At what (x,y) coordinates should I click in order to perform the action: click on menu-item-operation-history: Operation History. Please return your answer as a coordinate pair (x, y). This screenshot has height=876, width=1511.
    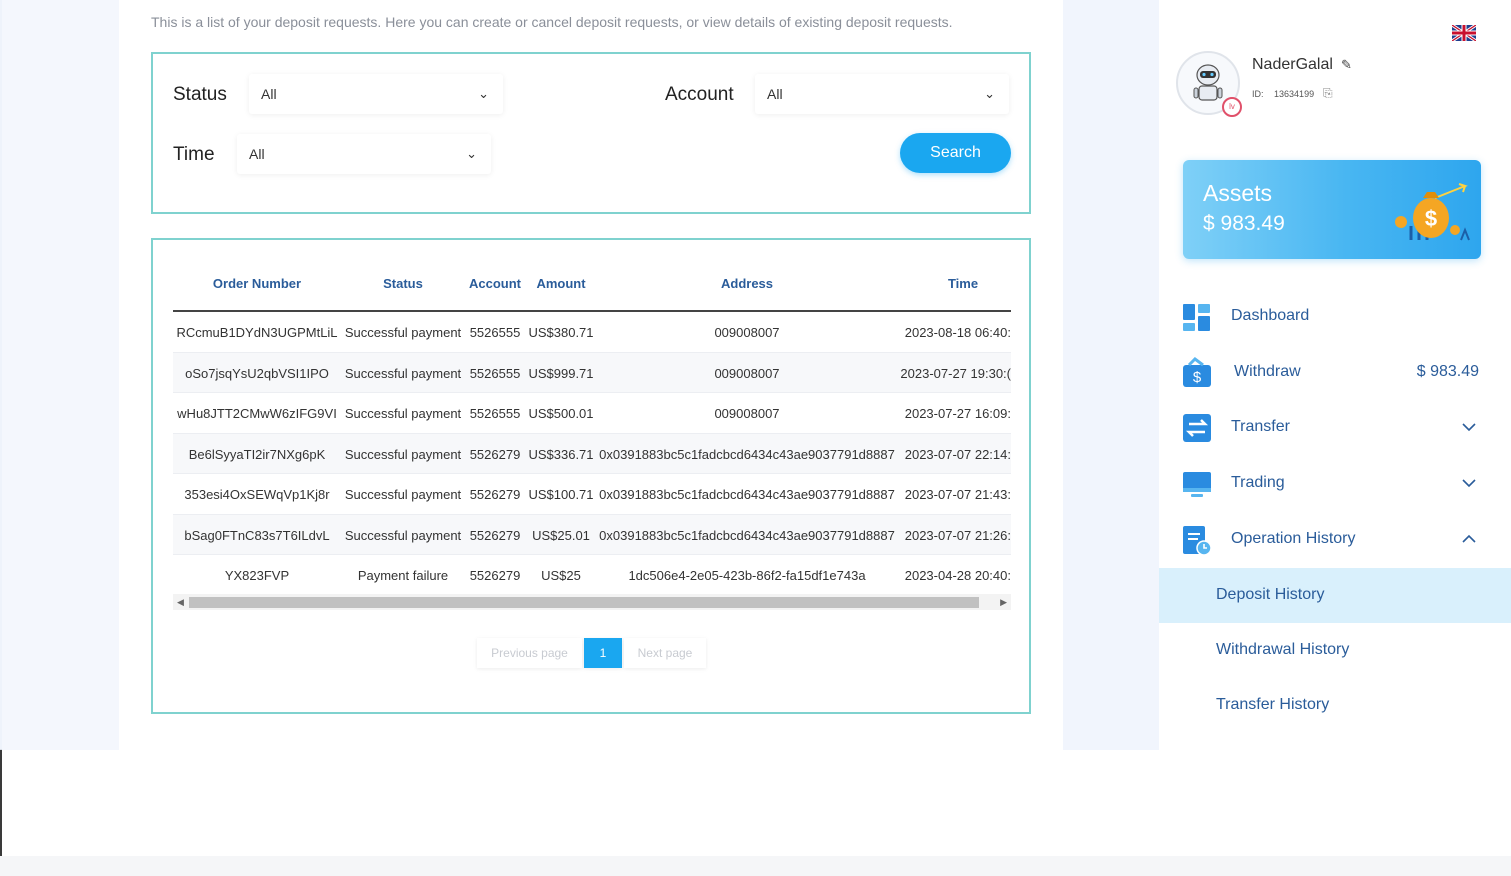
    Looking at the image, I should click on (1335, 540).